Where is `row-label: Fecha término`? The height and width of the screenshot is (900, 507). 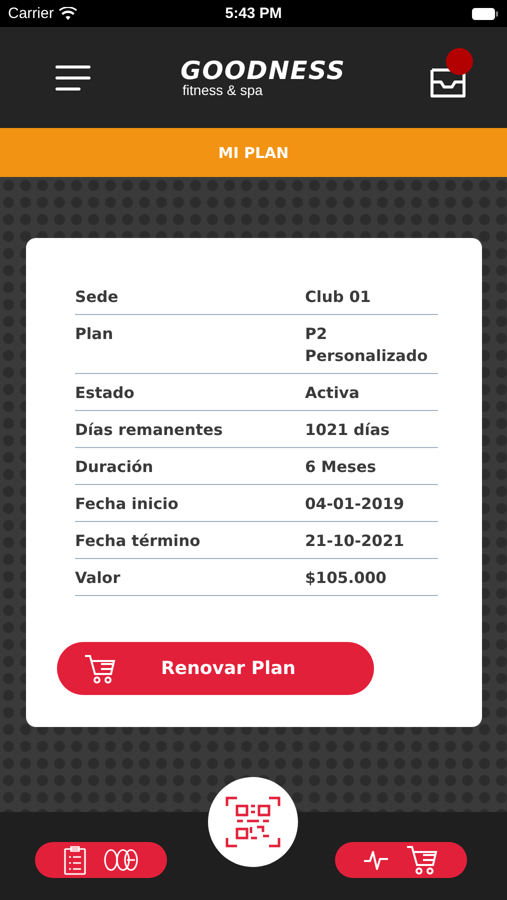 row-label: Fecha término is located at coordinates (138, 541).